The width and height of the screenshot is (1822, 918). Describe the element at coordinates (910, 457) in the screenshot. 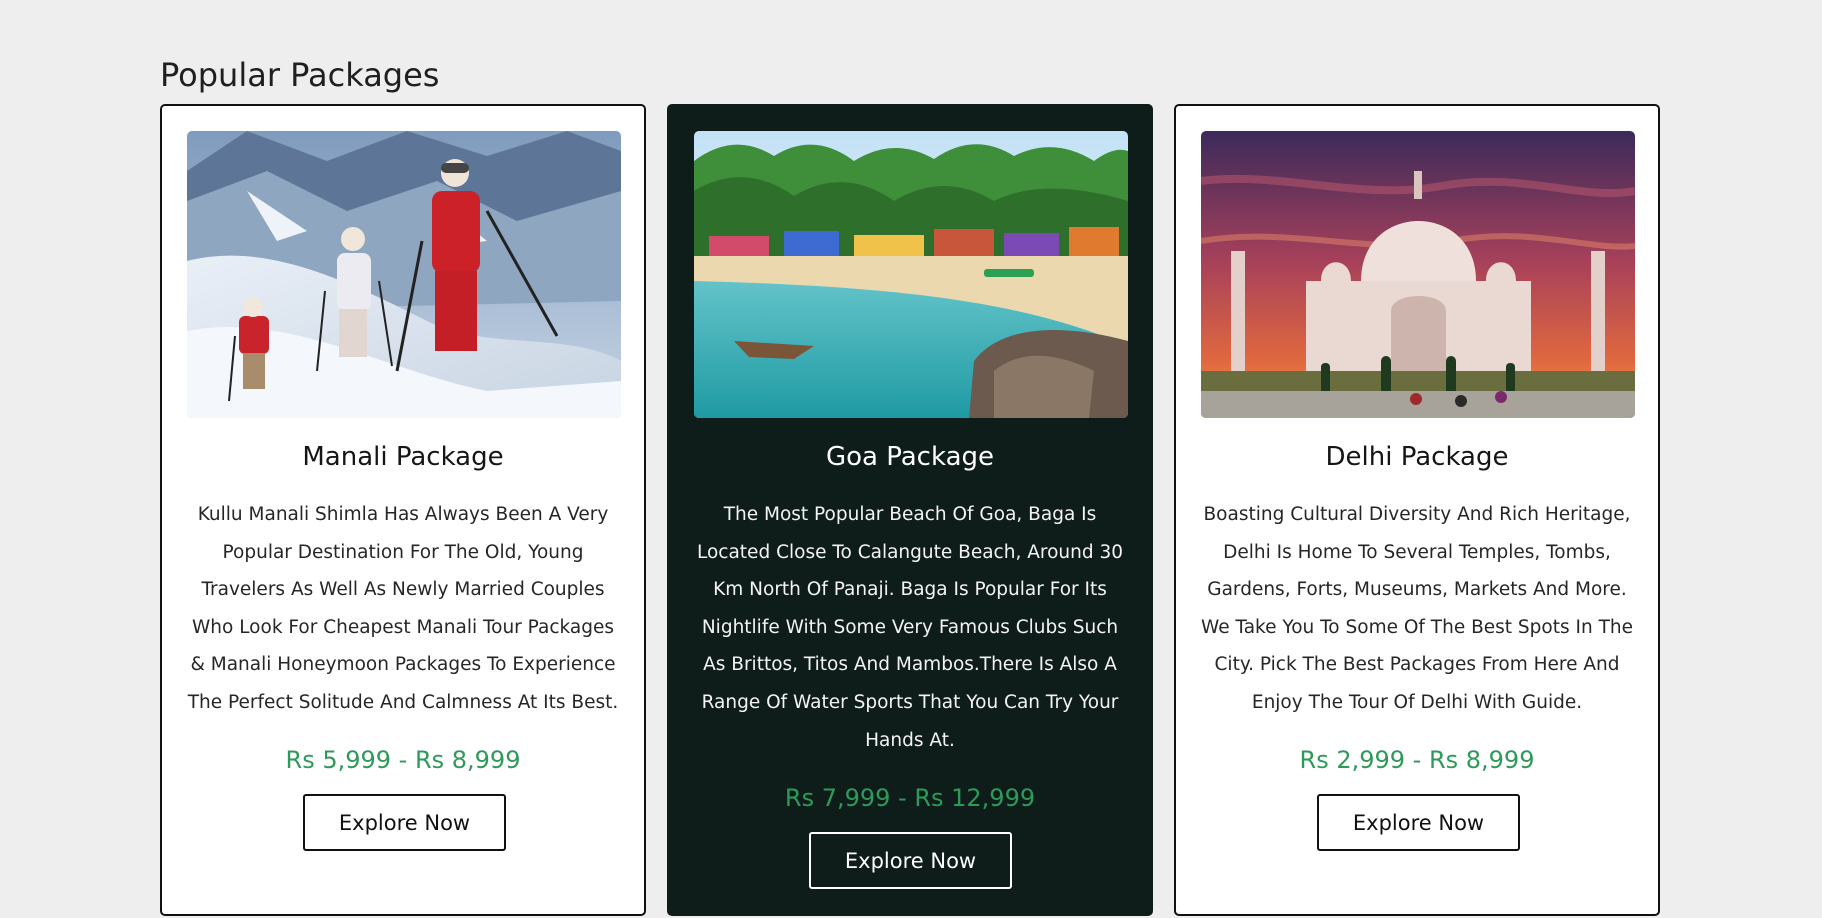

I see `package-title: Goa Package` at that location.